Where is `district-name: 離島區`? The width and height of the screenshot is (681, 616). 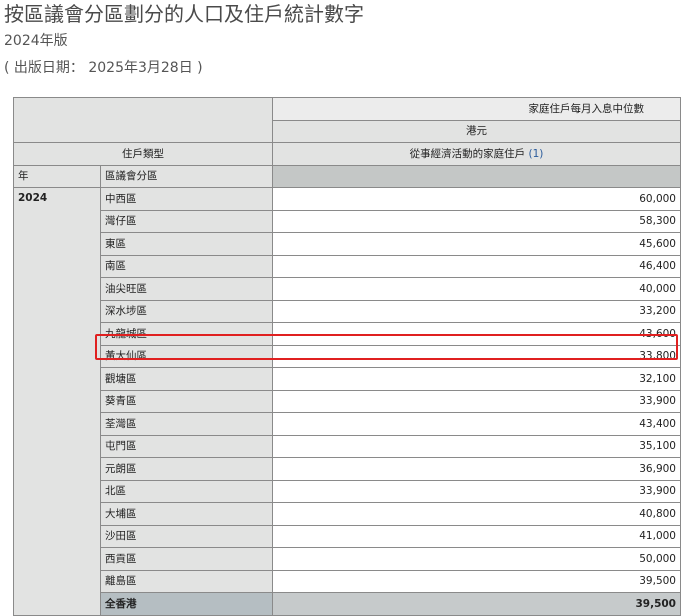 district-name: 離島區 is located at coordinates (186, 581).